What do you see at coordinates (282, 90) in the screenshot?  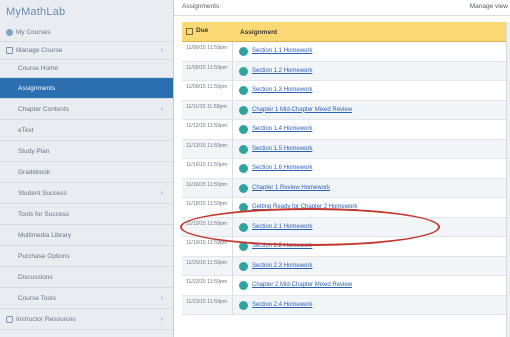 I see `assignment-link: Section 1.3 Homework` at bounding box center [282, 90].